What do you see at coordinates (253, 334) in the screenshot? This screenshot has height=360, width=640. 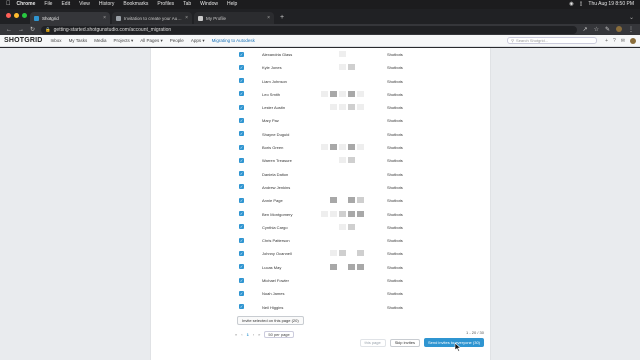 I see `next-page-icon: ›` at bounding box center [253, 334].